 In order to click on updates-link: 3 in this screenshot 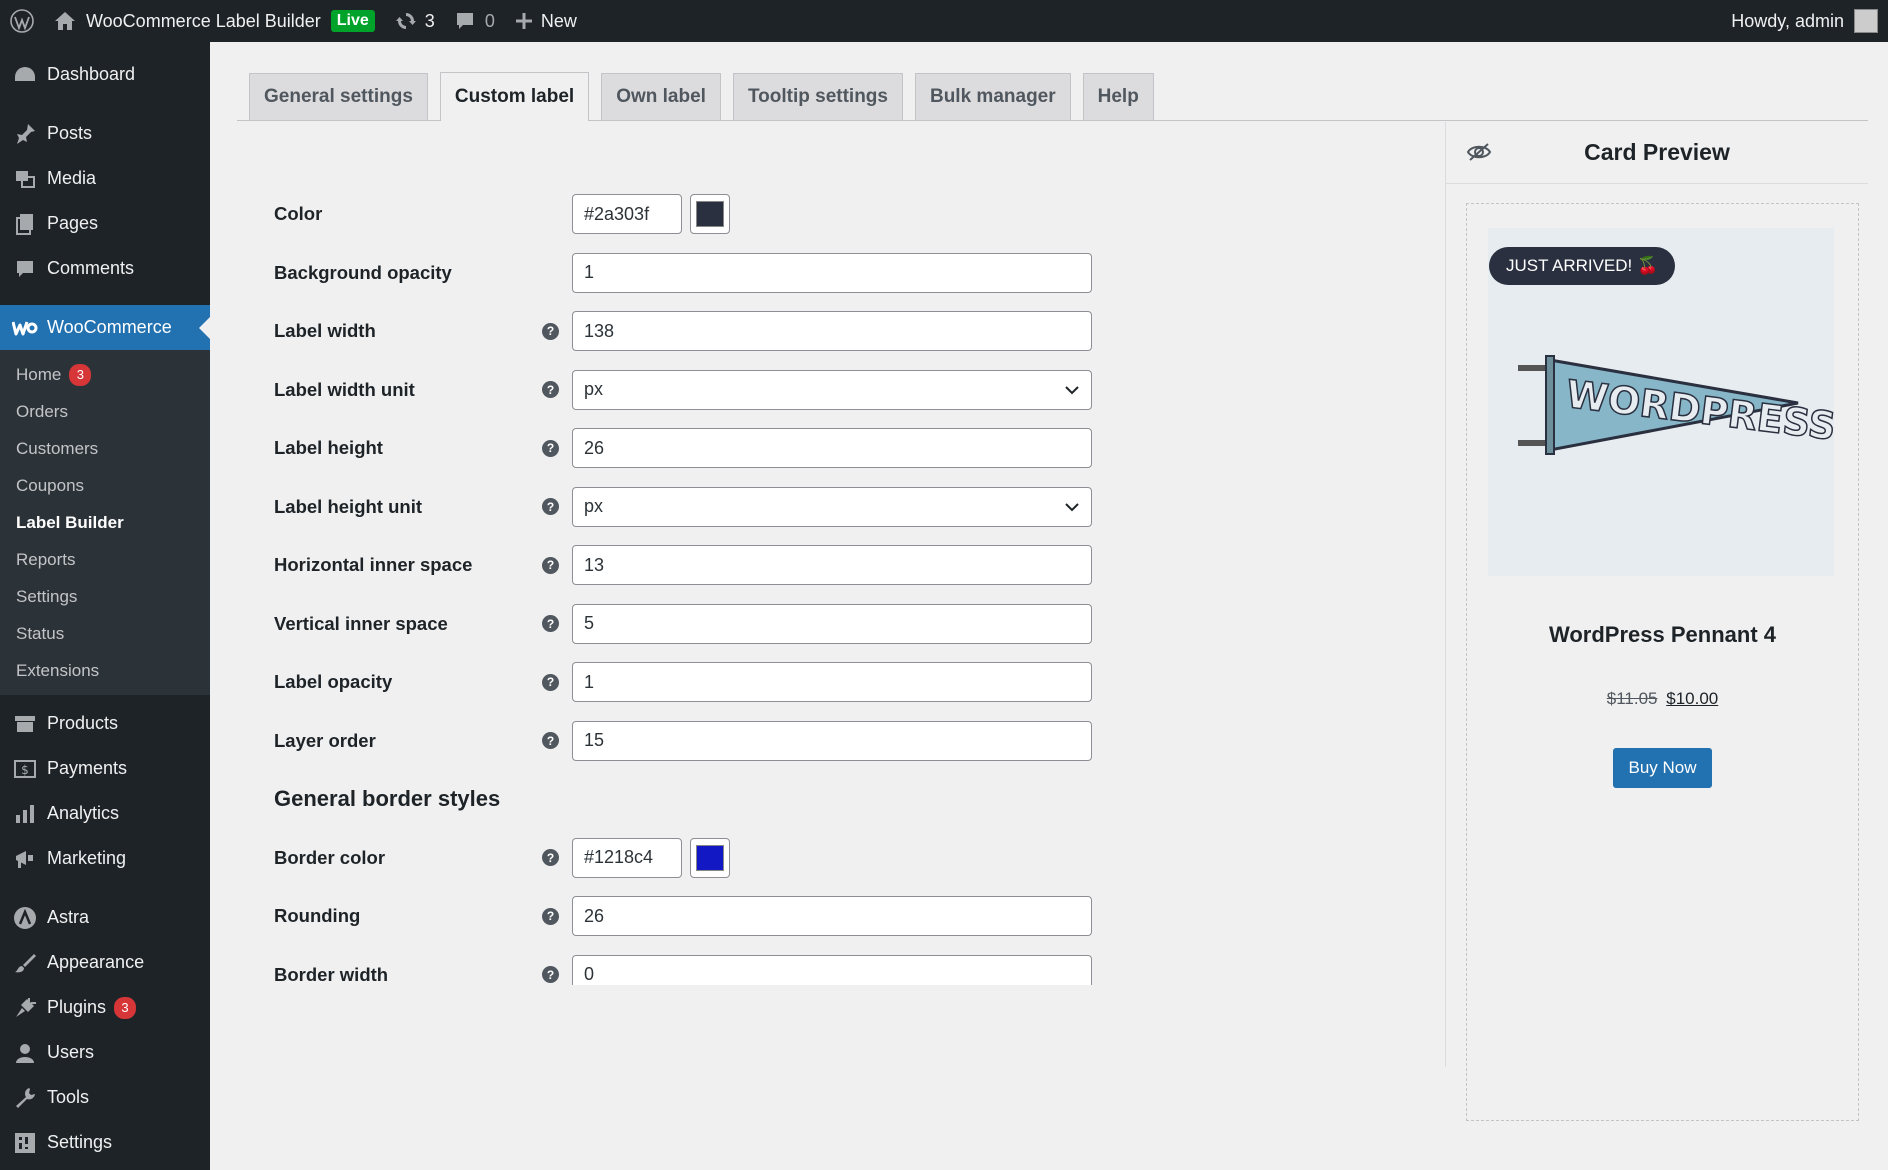, I will do `click(415, 21)`.